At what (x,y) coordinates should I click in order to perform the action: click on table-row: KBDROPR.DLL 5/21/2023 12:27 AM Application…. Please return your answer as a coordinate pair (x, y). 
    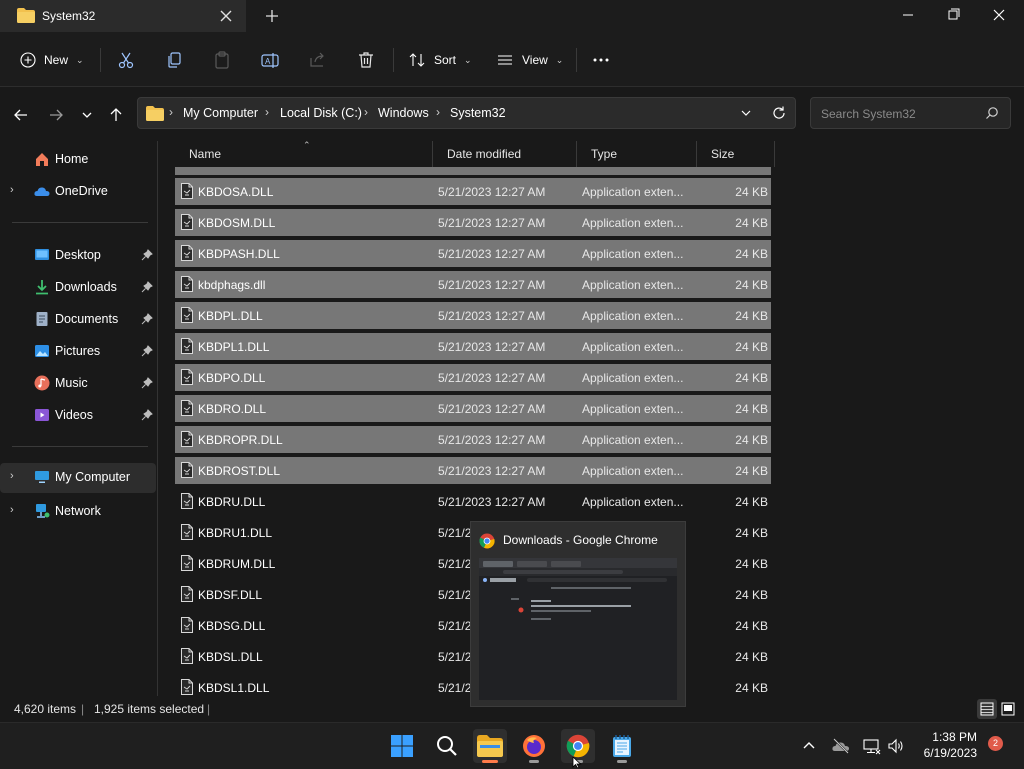
    Looking at the image, I should click on (473, 439).